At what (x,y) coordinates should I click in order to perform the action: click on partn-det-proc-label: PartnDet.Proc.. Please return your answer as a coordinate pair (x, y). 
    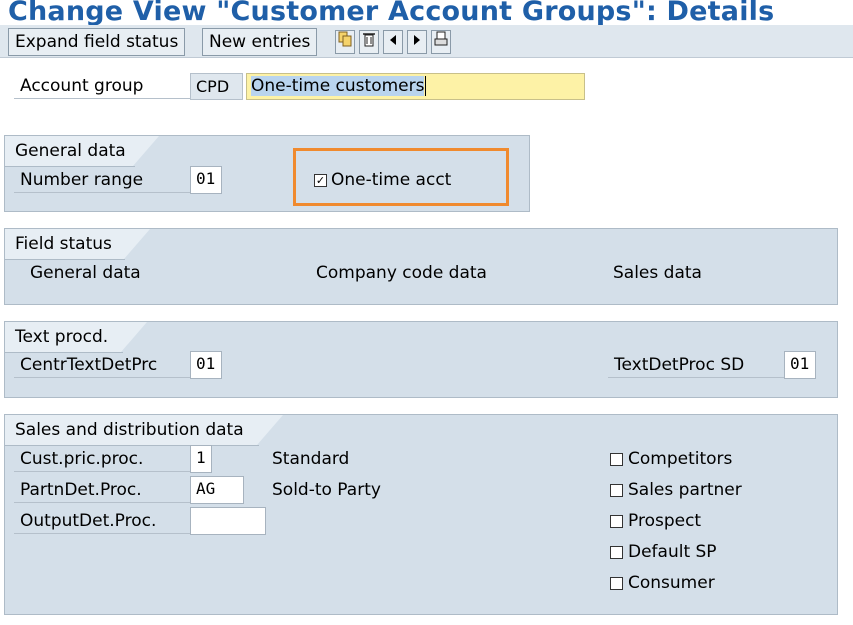
    Looking at the image, I should click on (102, 490).